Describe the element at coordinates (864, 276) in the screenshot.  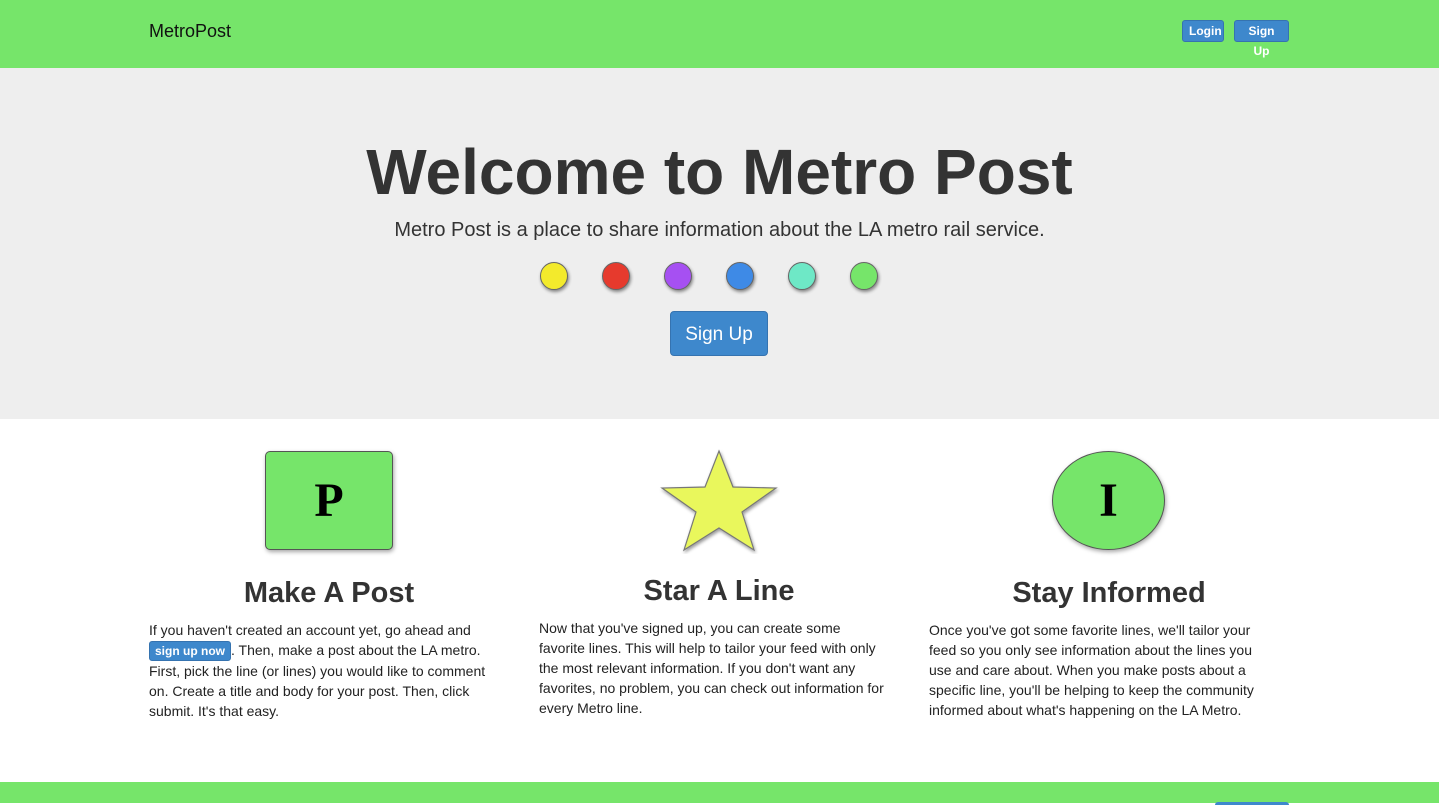
I see `line-dot-green` at that location.